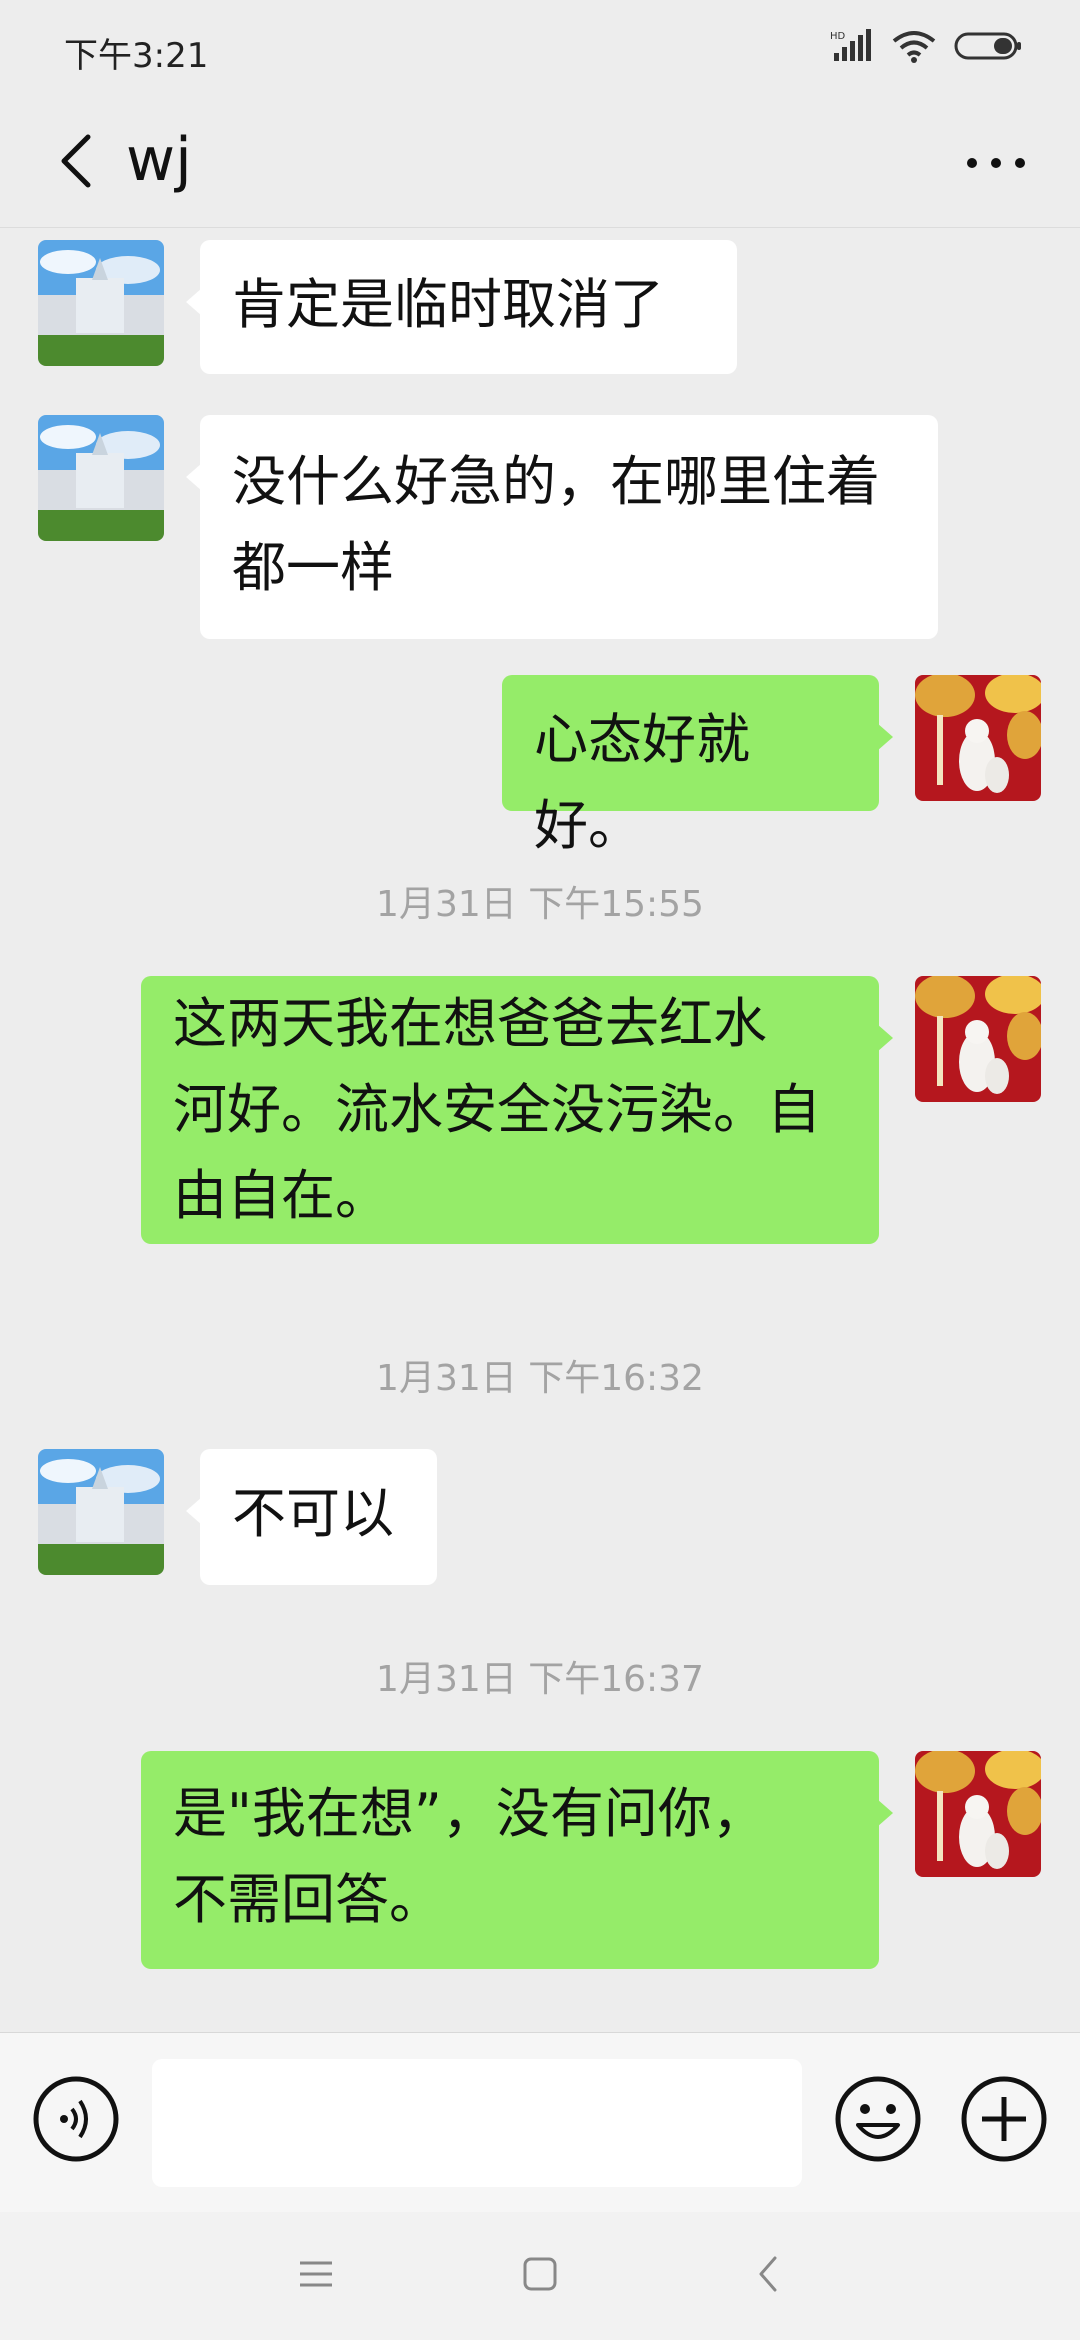  I want to click on hd-signal-icon: HD, so click(852, 48).